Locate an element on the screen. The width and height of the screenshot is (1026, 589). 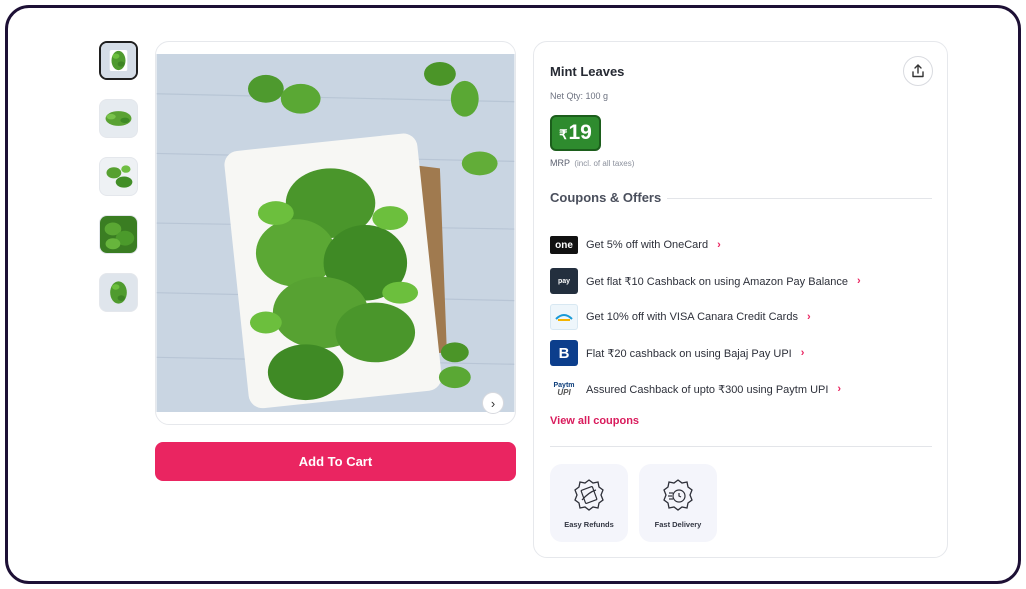
bajaj-logo-text: B is located at coordinates (564, 353).